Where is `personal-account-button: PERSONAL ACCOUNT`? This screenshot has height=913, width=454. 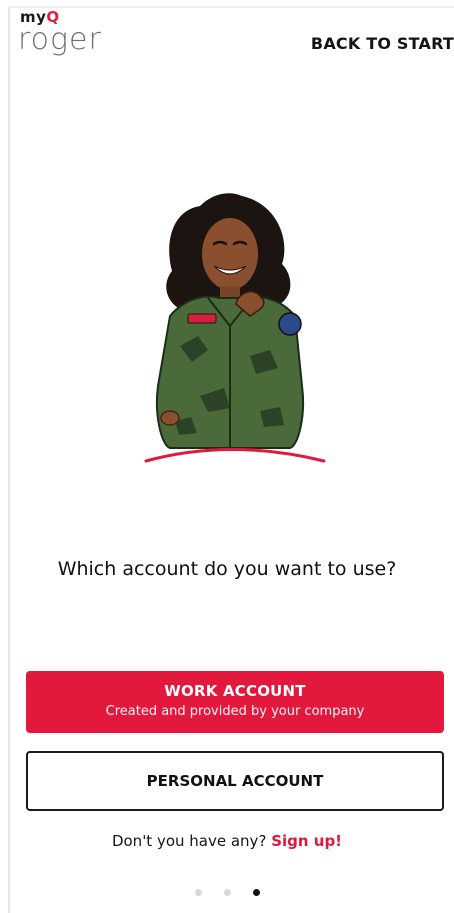 personal-account-button: PERSONAL ACCOUNT is located at coordinates (235, 781).